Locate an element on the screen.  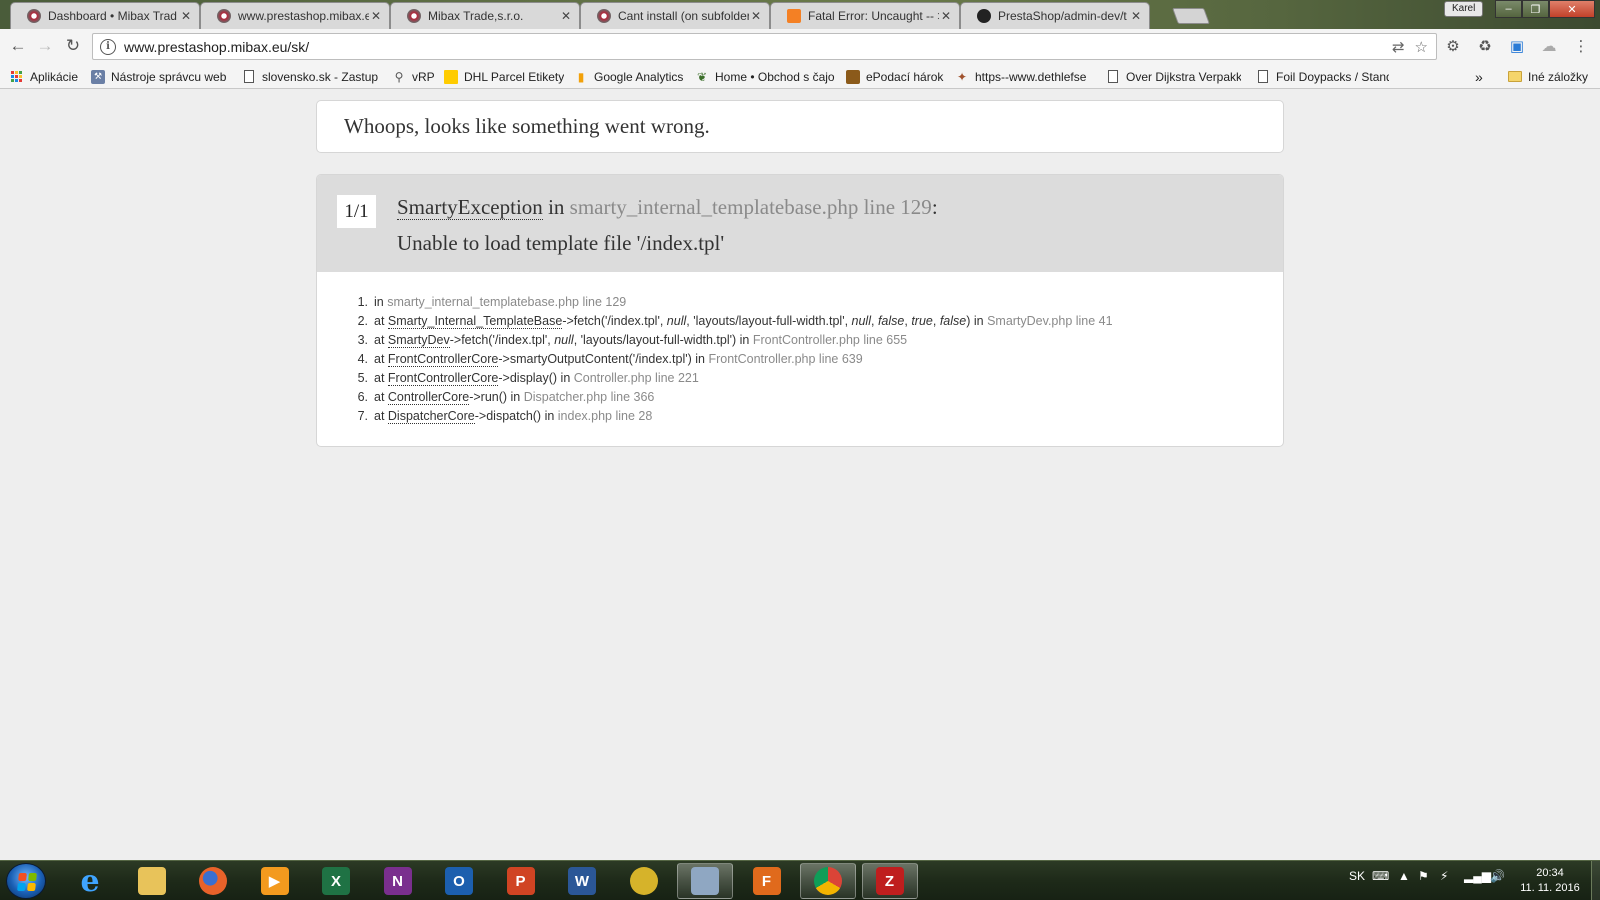
bookmark-google-analytics: ▮ Google Analytics is located at coordinates (630, 76).